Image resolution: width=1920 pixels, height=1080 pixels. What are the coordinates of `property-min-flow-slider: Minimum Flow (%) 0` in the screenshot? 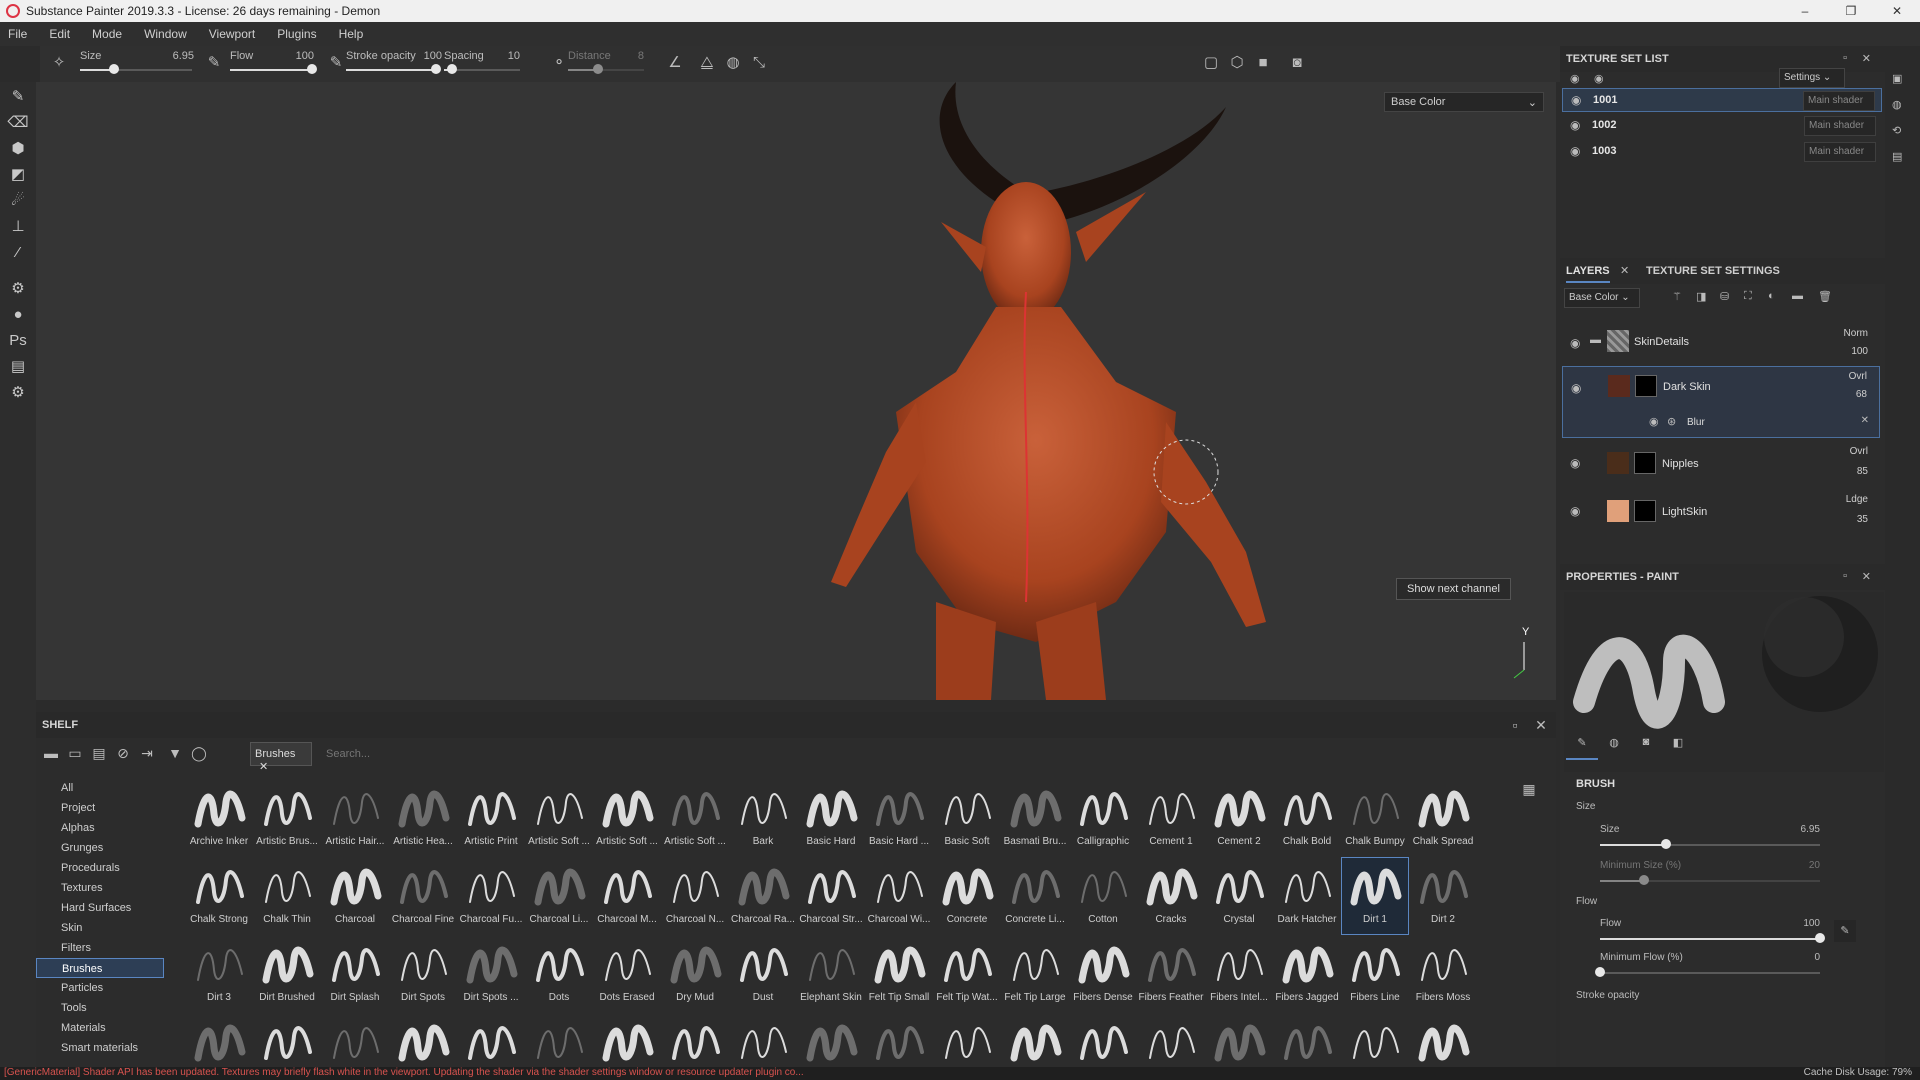 It's located at (1707, 965).